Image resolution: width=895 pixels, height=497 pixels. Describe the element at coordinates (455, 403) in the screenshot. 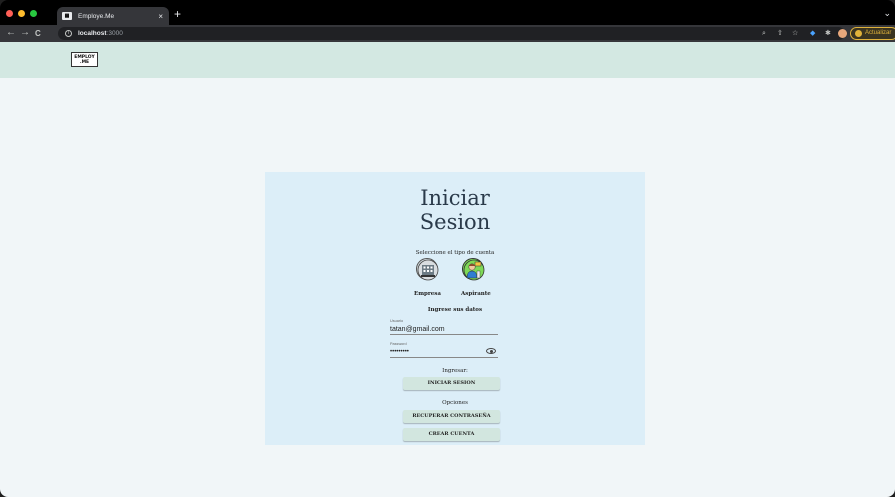

I see `options-section-label: Opciones` at that location.